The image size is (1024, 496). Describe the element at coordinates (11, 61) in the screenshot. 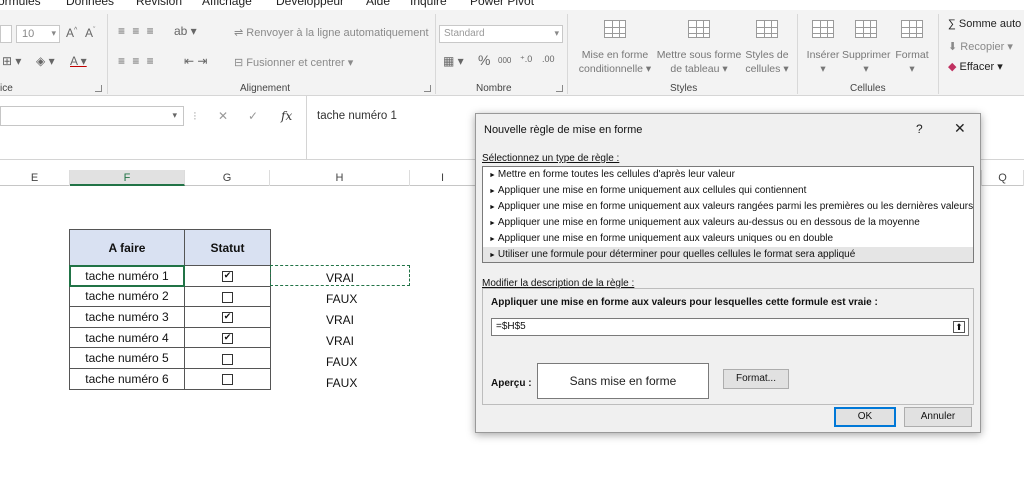

I see `borders-icon: ⊞ ▾` at that location.